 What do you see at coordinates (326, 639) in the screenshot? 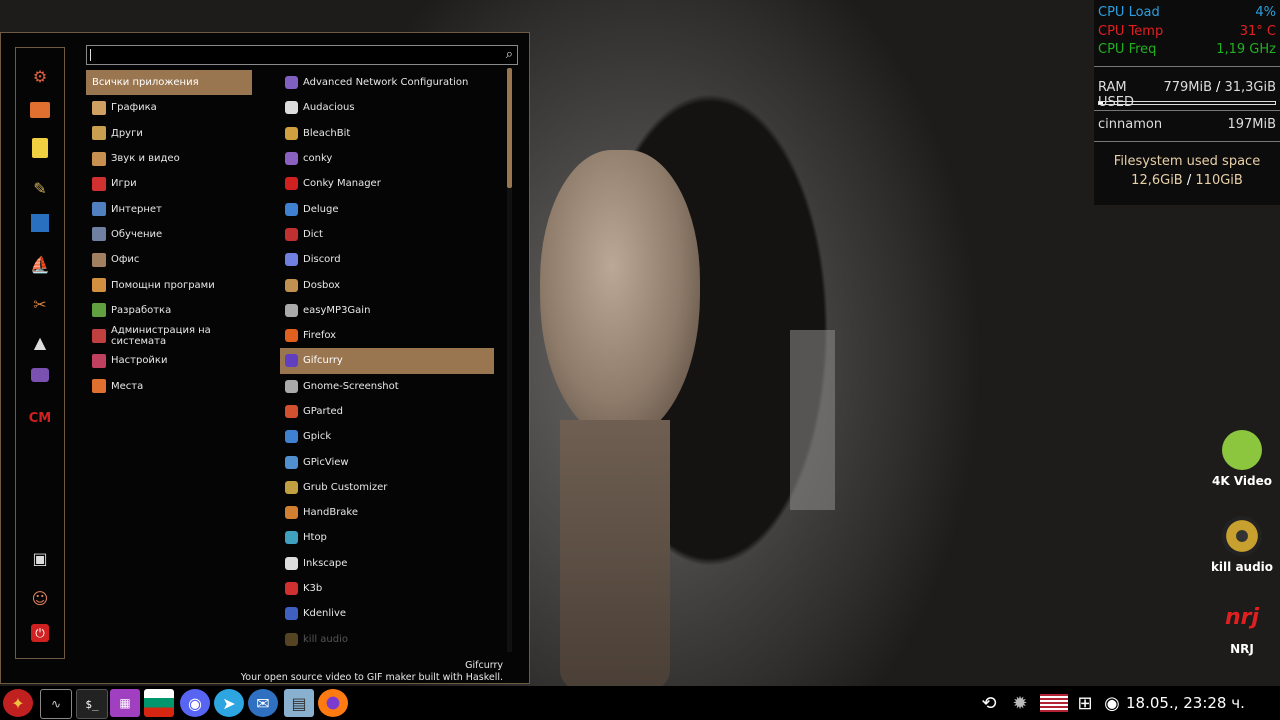
I see `app-label: kill audio` at bounding box center [326, 639].